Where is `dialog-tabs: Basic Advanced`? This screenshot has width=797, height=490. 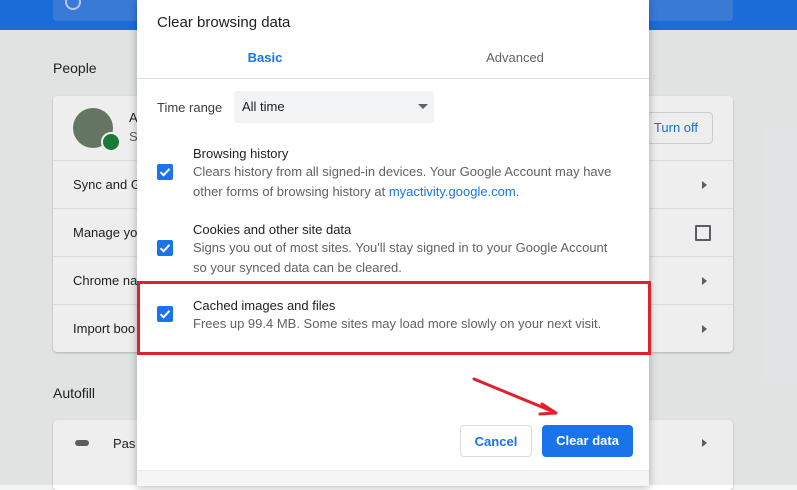 dialog-tabs: Basic Advanced is located at coordinates (393, 61).